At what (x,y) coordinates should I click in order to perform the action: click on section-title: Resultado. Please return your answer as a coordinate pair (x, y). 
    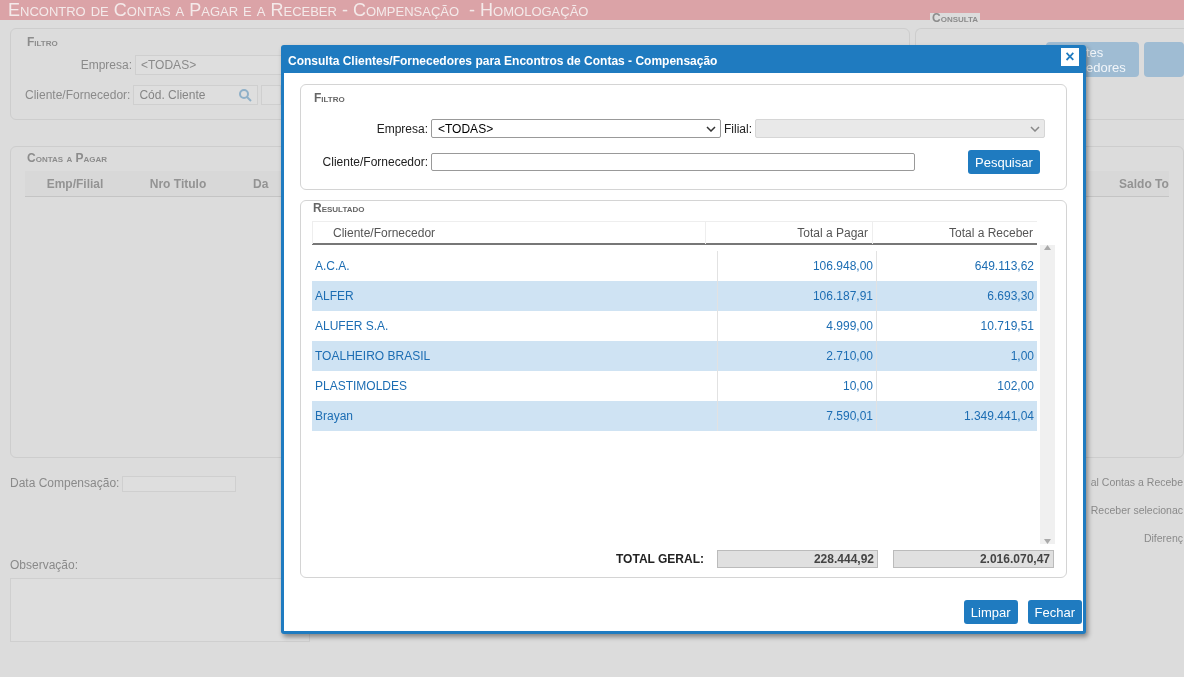
    Looking at the image, I should click on (339, 208).